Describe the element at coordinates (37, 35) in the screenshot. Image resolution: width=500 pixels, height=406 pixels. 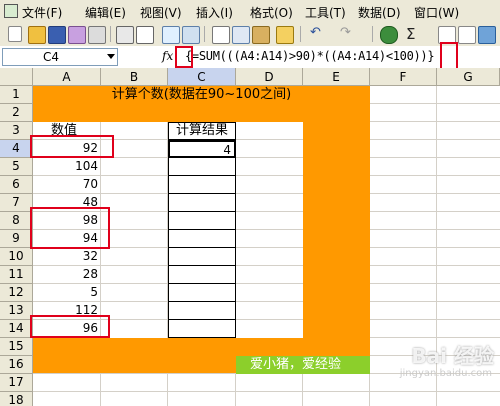
I see `open-folder-icon` at that location.